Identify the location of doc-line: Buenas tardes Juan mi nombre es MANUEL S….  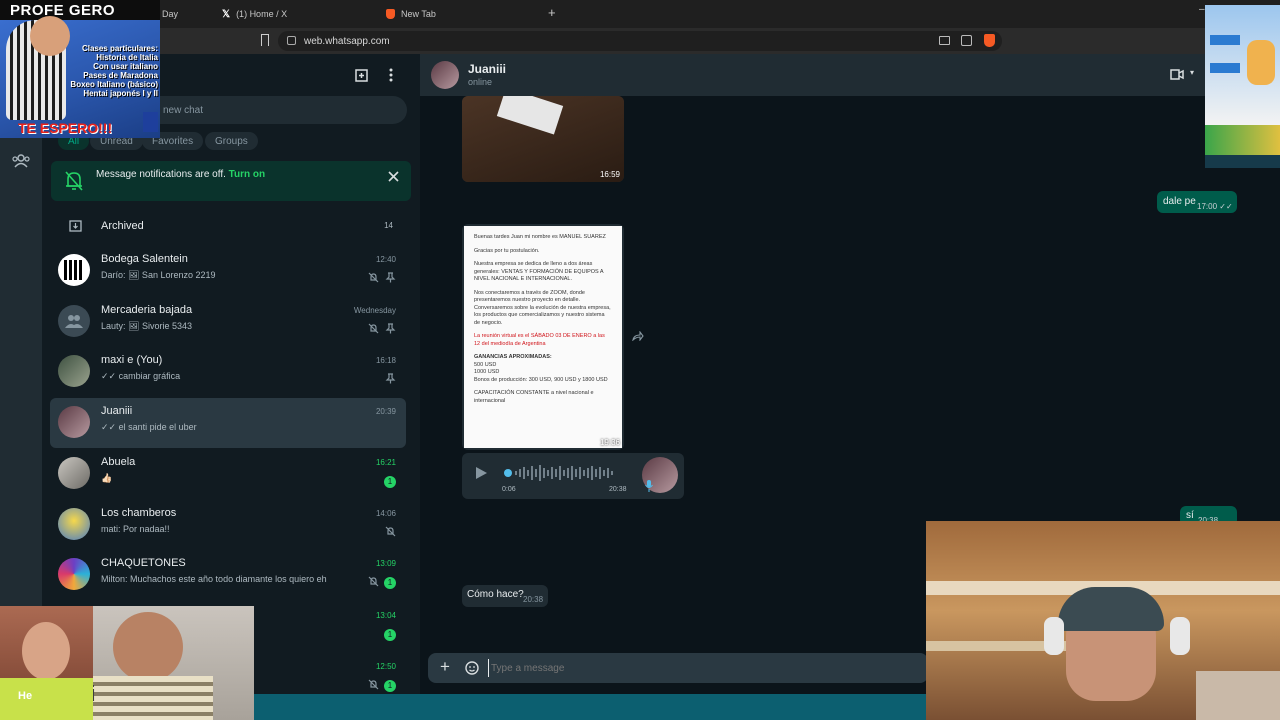
(540, 237).